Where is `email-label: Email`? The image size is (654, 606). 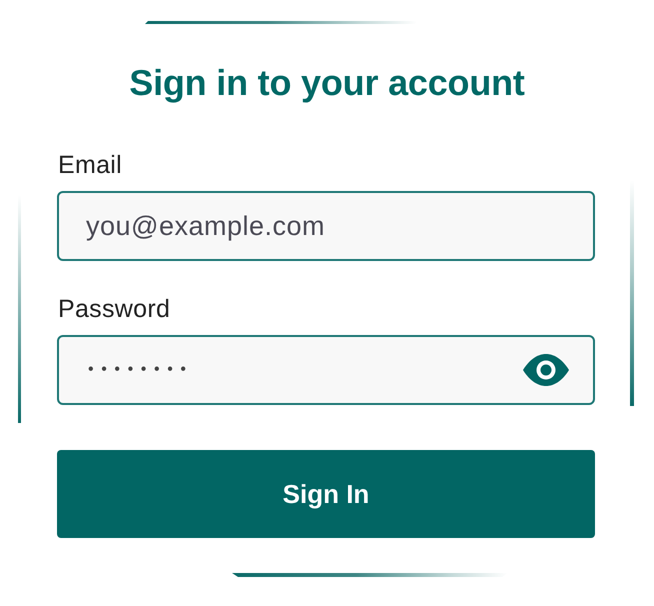 email-label: Email is located at coordinates (90, 165).